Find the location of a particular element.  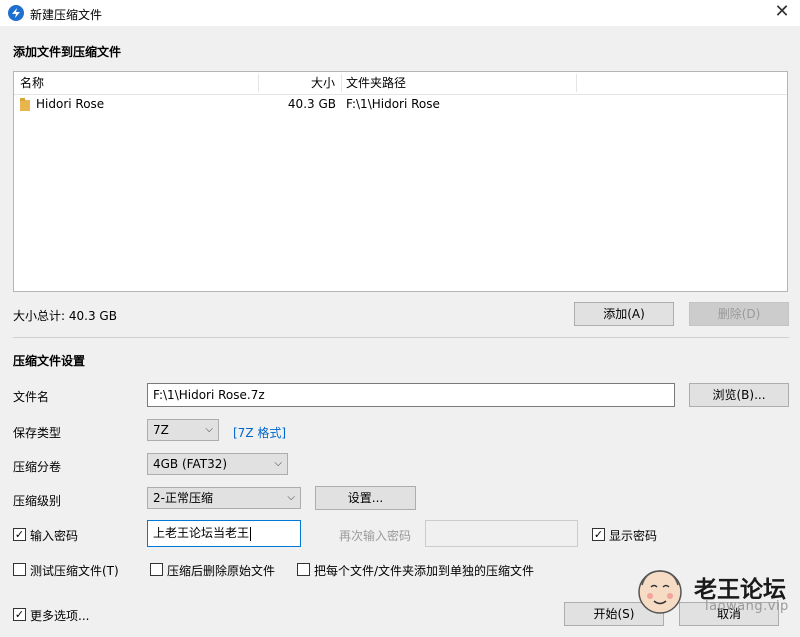

split-volume-select: 4GB (FAT32) ⌵ is located at coordinates (217, 464).